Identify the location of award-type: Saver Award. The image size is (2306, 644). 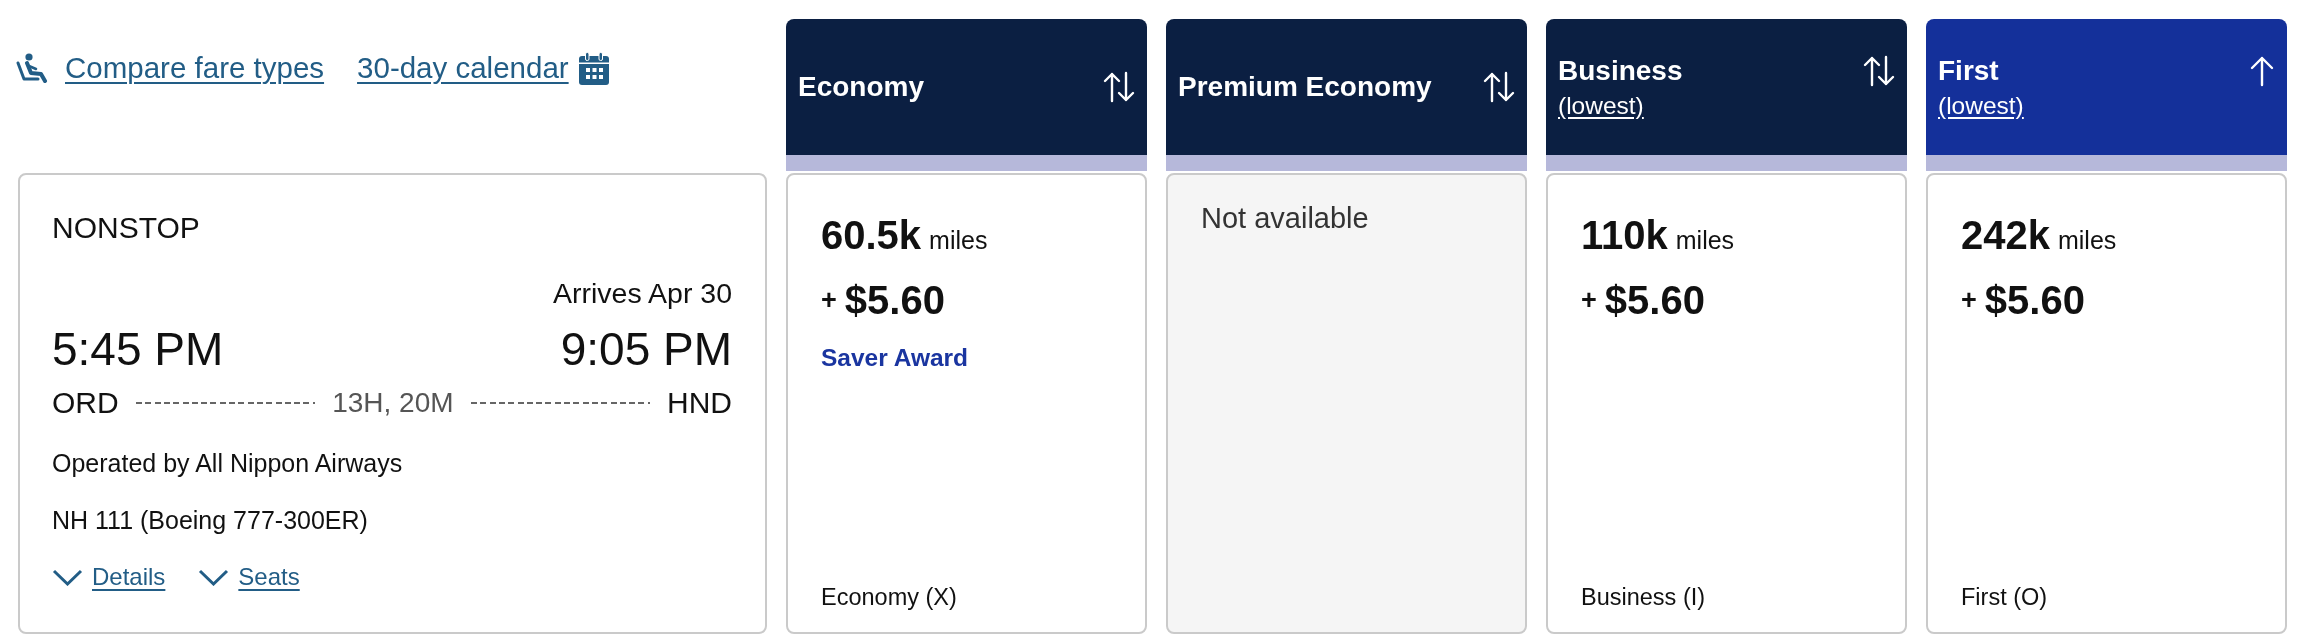
(895, 358).